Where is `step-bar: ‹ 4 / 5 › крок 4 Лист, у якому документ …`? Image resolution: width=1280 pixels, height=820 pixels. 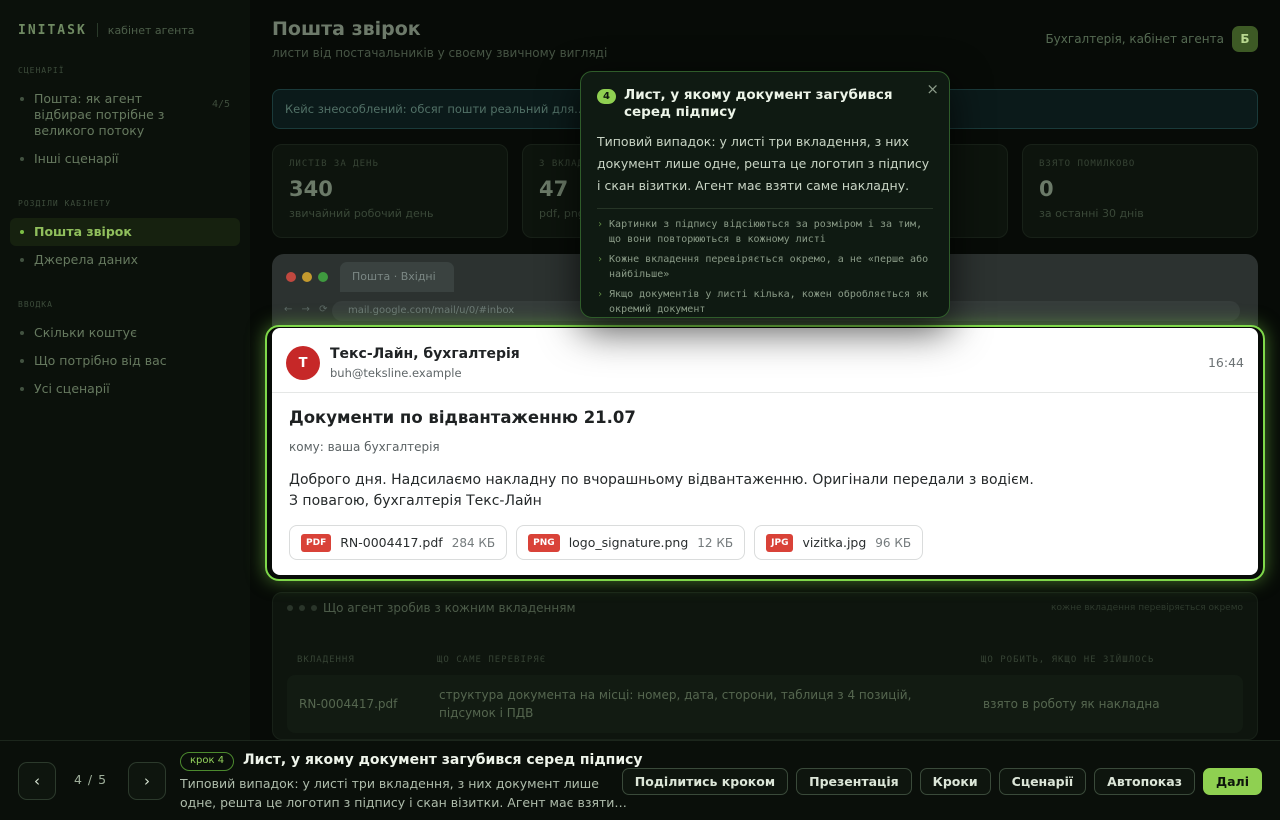
step-bar: ‹ 4 / 5 › крок 4 Лист, у якому документ … is located at coordinates (640, 780).